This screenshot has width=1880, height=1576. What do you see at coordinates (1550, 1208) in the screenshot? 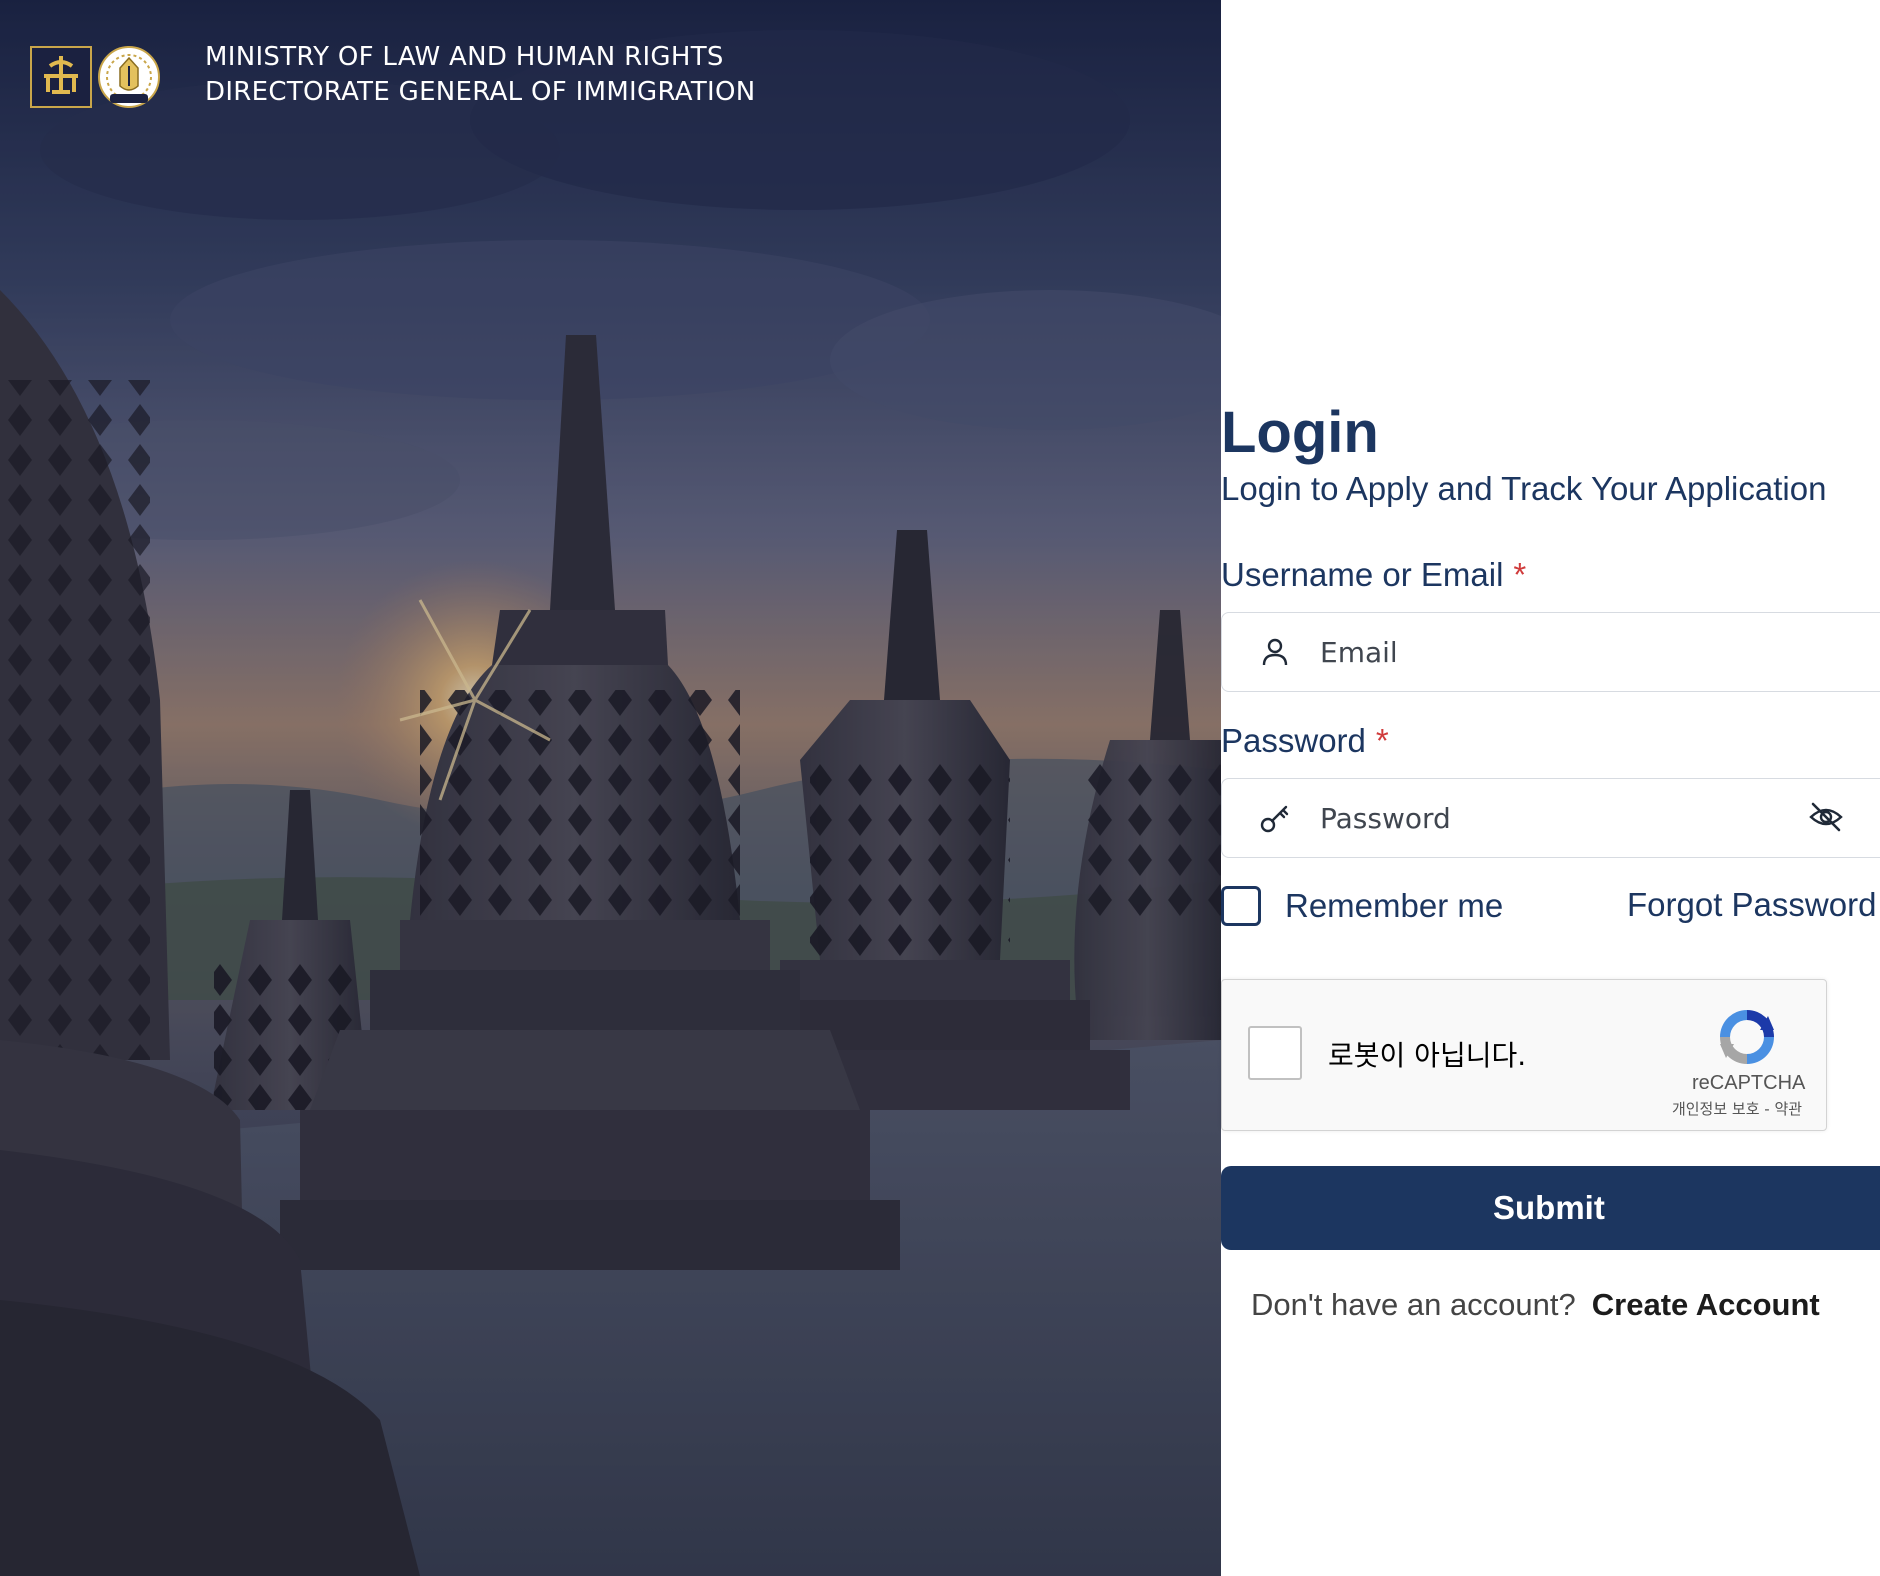
I see `submit-button: Submit` at bounding box center [1550, 1208].